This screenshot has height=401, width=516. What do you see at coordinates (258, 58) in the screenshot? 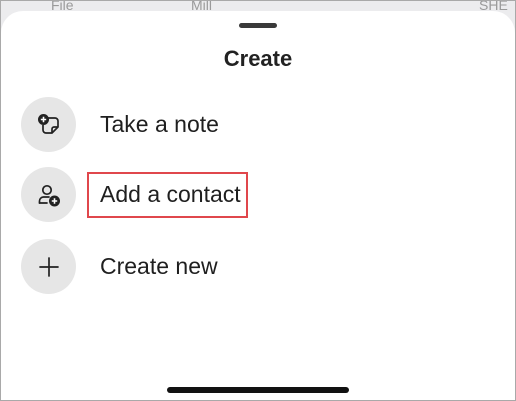
I see `sheet-title: Create` at bounding box center [258, 58].